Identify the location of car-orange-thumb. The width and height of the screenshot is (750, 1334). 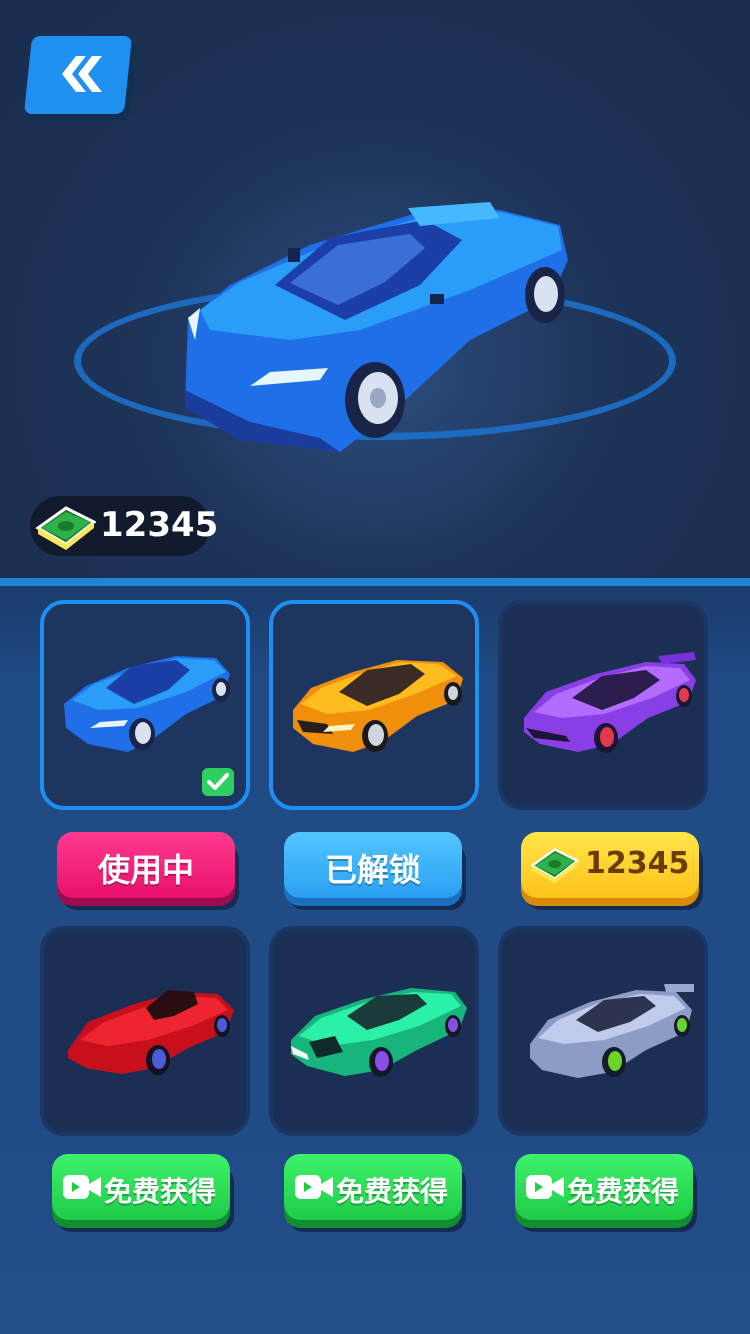
(378, 706).